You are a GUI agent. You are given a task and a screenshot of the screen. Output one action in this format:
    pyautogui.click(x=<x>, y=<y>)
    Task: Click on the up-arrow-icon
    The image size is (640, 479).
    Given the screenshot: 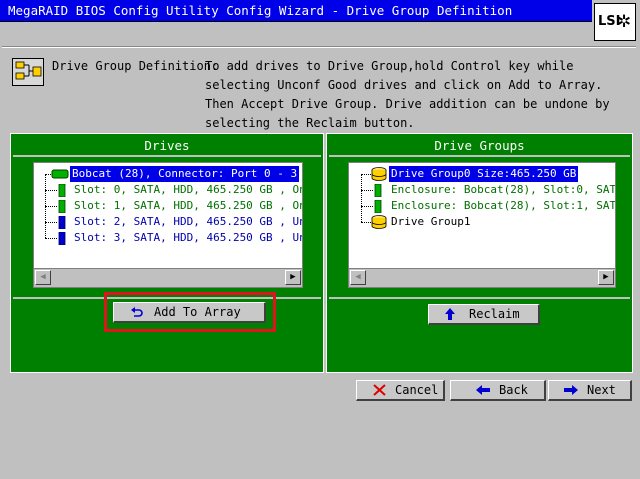 What is the action you would take?
    pyautogui.click(x=450, y=314)
    